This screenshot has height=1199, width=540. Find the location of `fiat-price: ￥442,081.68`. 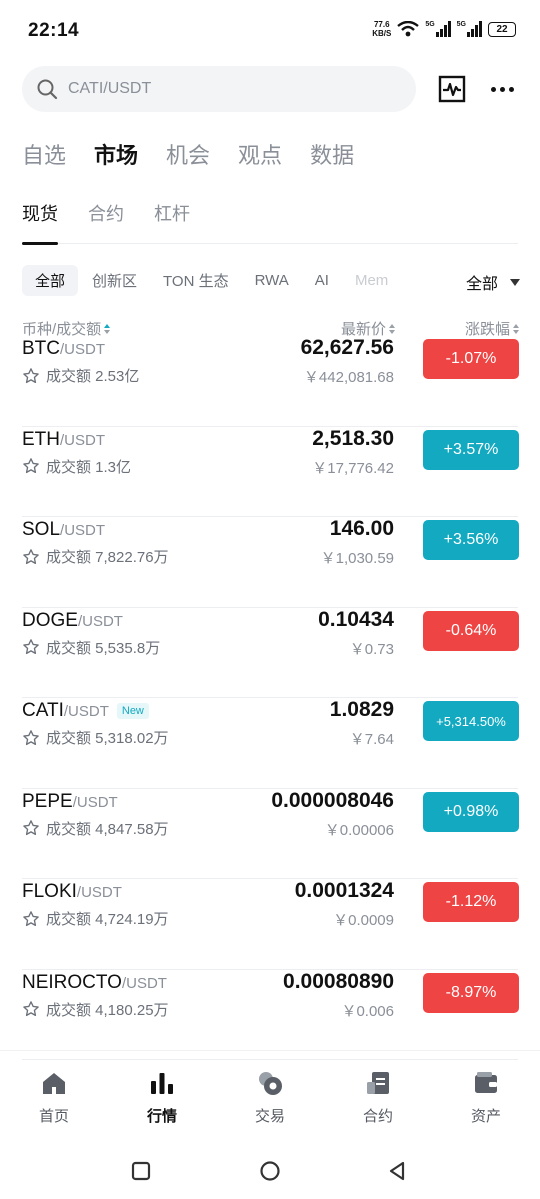

fiat-price: ￥442,081.68 is located at coordinates (348, 377).